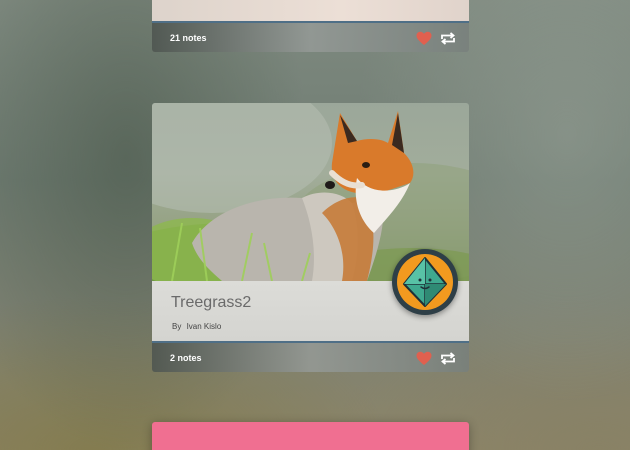 This screenshot has height=450, width=630. What do you see at coordinates (310, 36) in the screenshot?
I see `post-footer: 21 notes` at bounding box center [310, 36].